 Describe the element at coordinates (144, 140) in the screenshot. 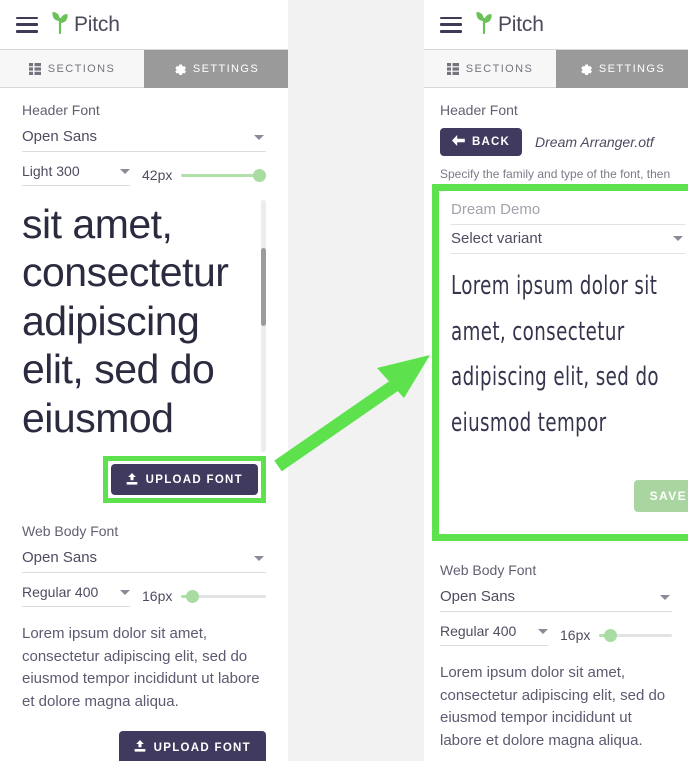

I see `header-font-family-select: Open Sans` at that location.